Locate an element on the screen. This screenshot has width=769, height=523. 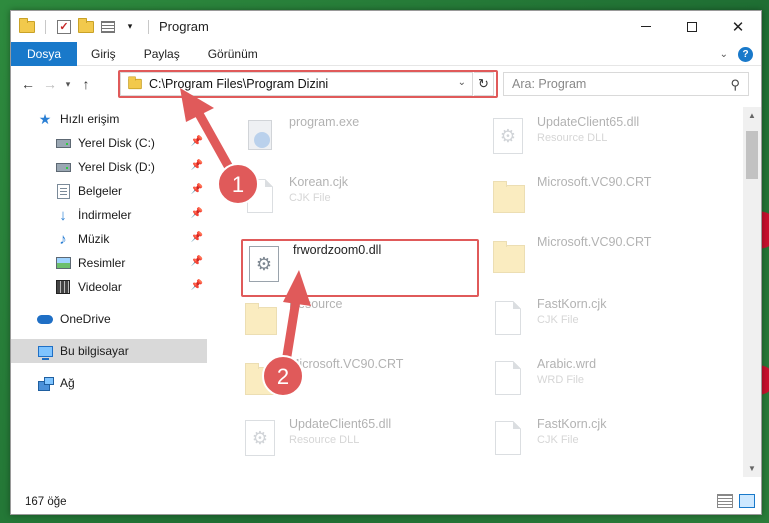
sidebar-item-label: Yerel Disk (D:) is located at coordinates (116, 167).